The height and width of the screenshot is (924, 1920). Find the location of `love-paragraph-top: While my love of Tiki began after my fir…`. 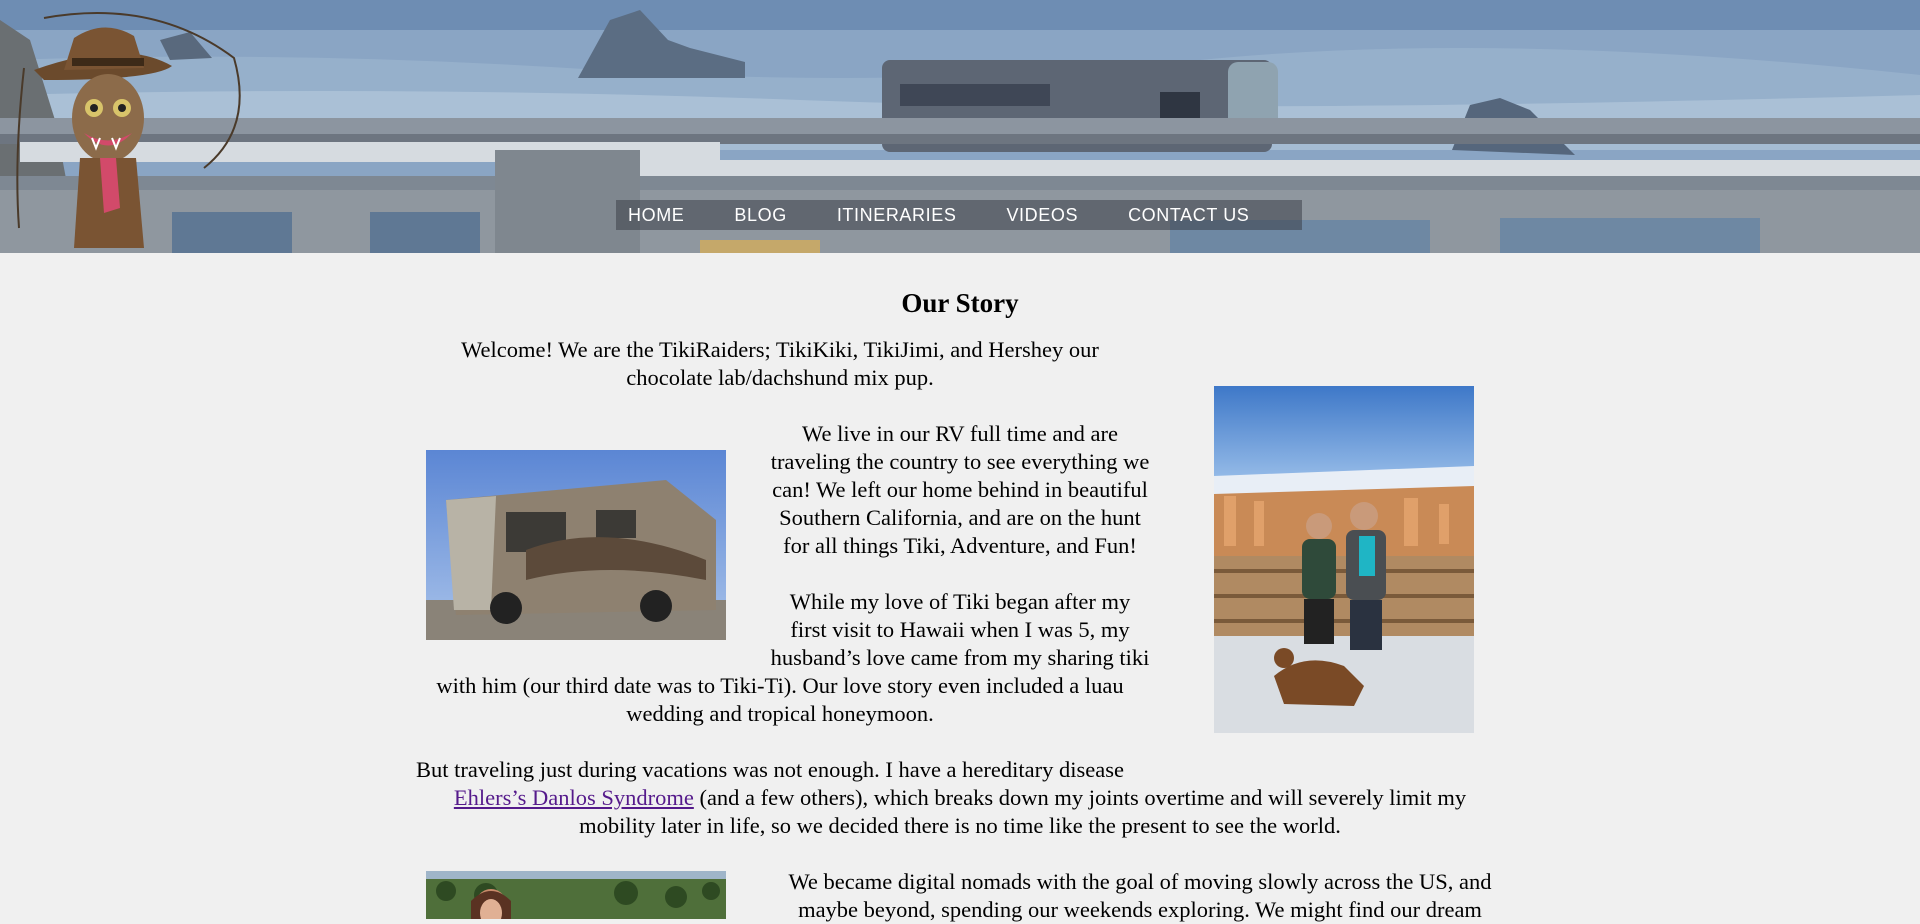

love-paragraph-top: While my love of Tiki began after my fir… is located at coordinates (960, 630).